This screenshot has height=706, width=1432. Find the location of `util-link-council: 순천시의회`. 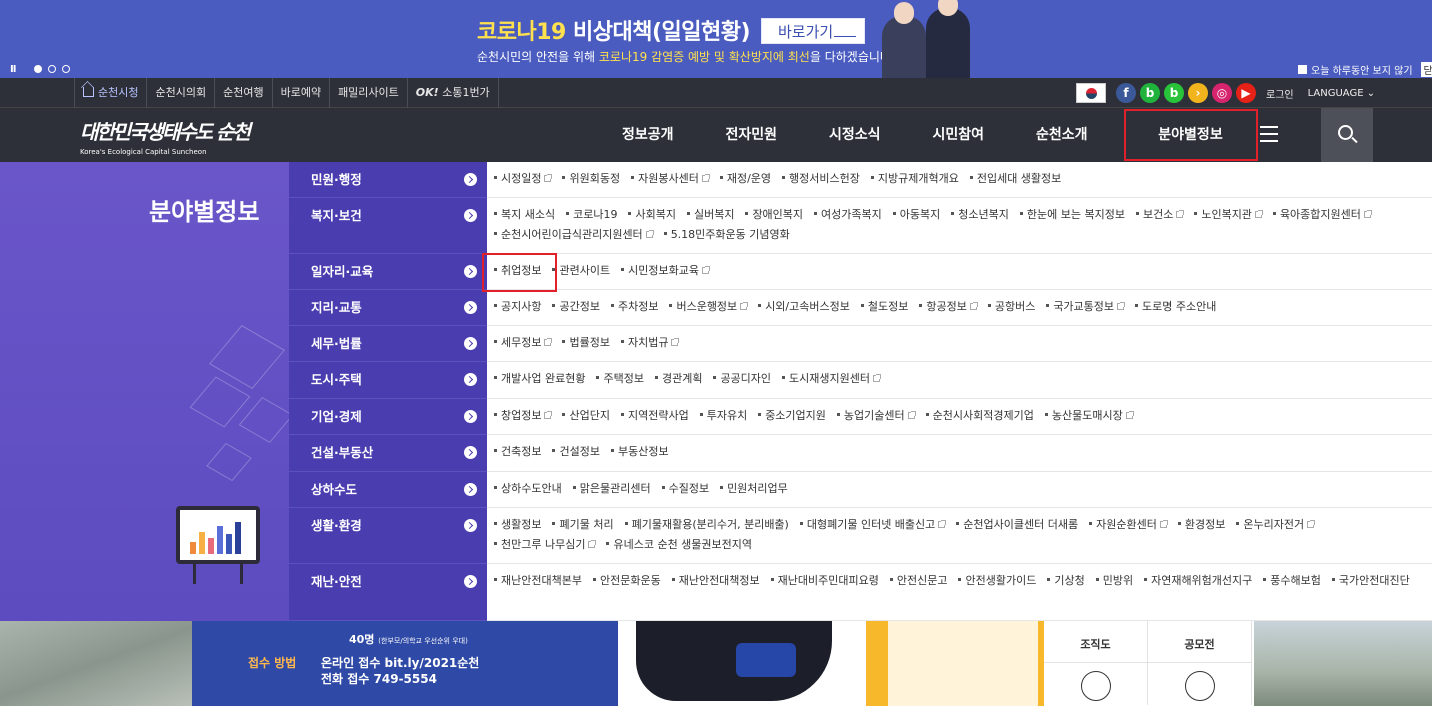

util-link-council: 순천시의회 is located at coordinates (180, 93).